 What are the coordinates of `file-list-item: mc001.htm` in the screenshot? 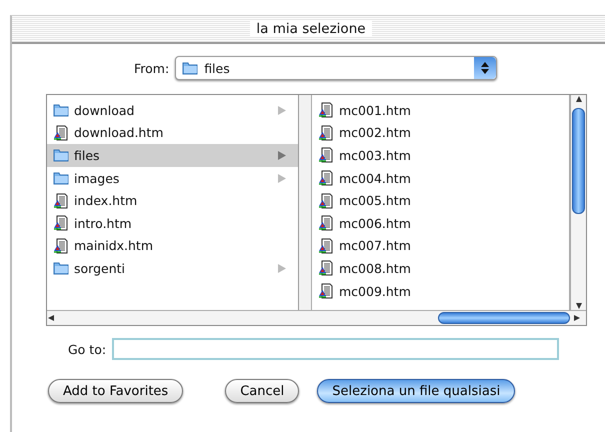 It's located at (440, 110).